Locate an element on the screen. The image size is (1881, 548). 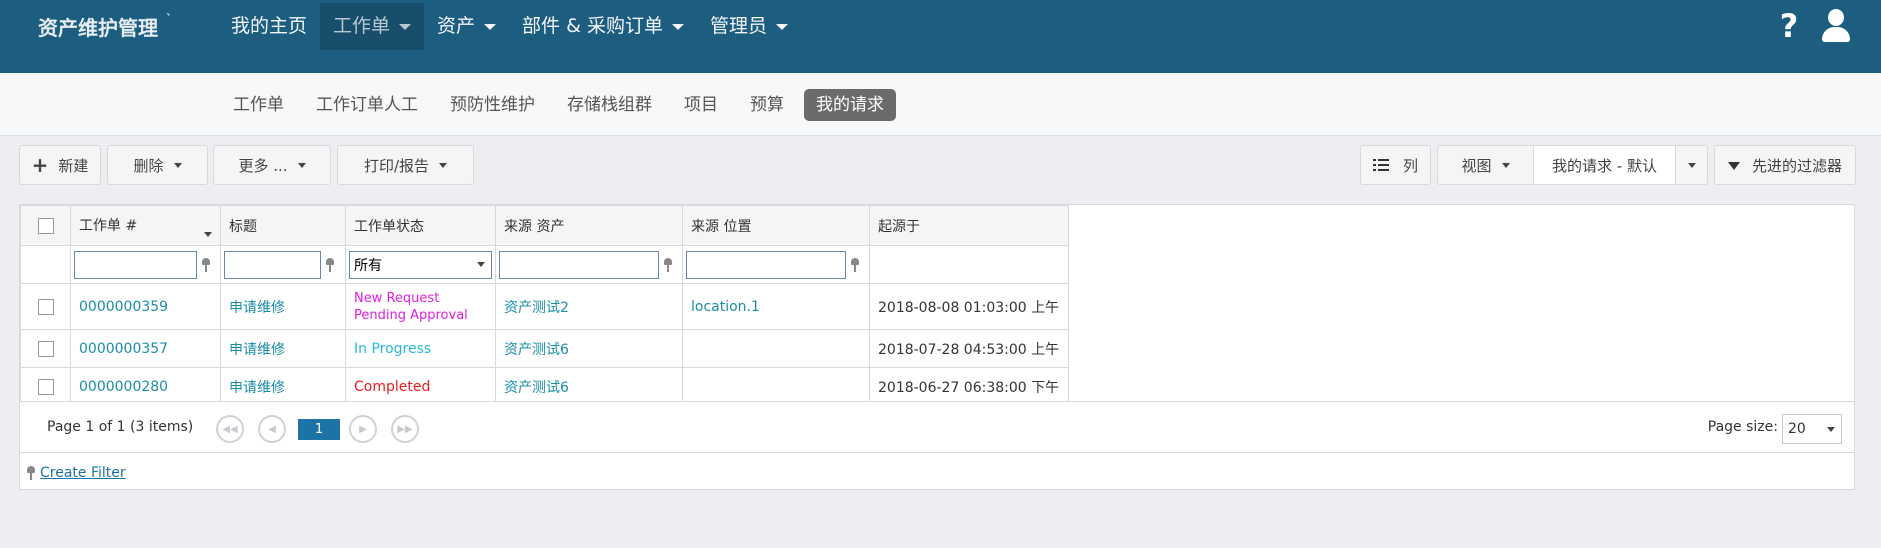
user-icon is located at coordinates (1836, 25).